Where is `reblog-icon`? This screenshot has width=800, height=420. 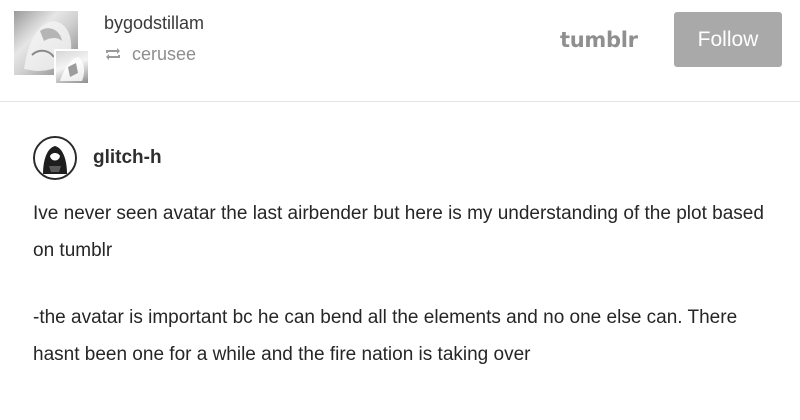
reblog-icon is located at coordinates (113, 54).